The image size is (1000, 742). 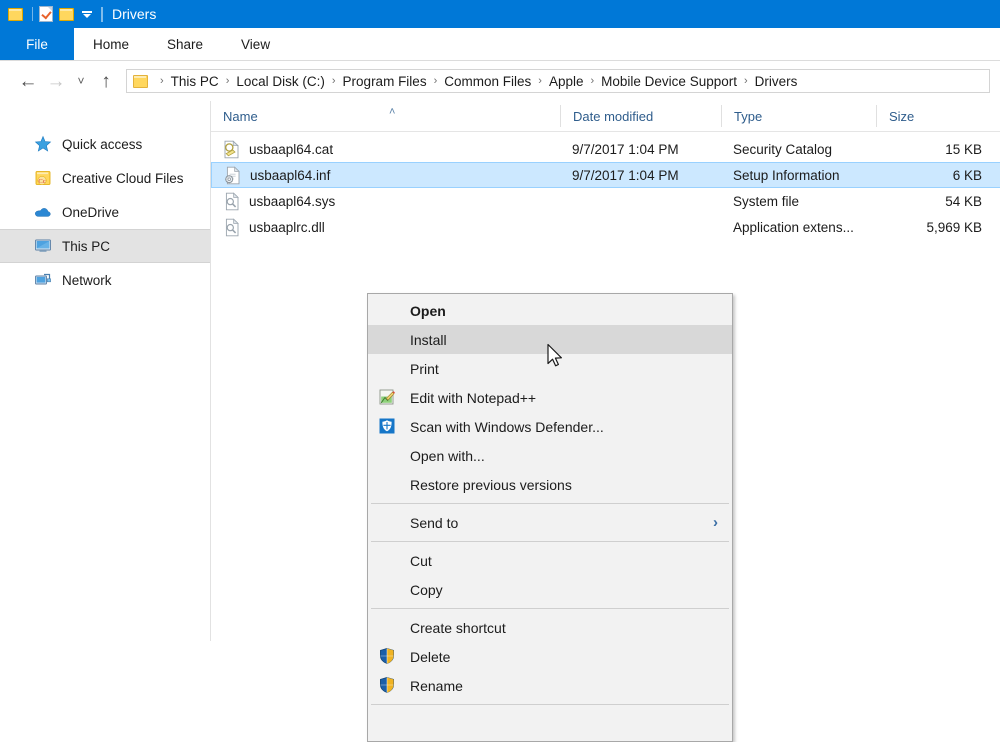 What do you see at coordinates (280, 81) in the screenshot?
I see `breadcrumb-item-local-disk: Local Disk (C:)` at bounding box center [280, 81].